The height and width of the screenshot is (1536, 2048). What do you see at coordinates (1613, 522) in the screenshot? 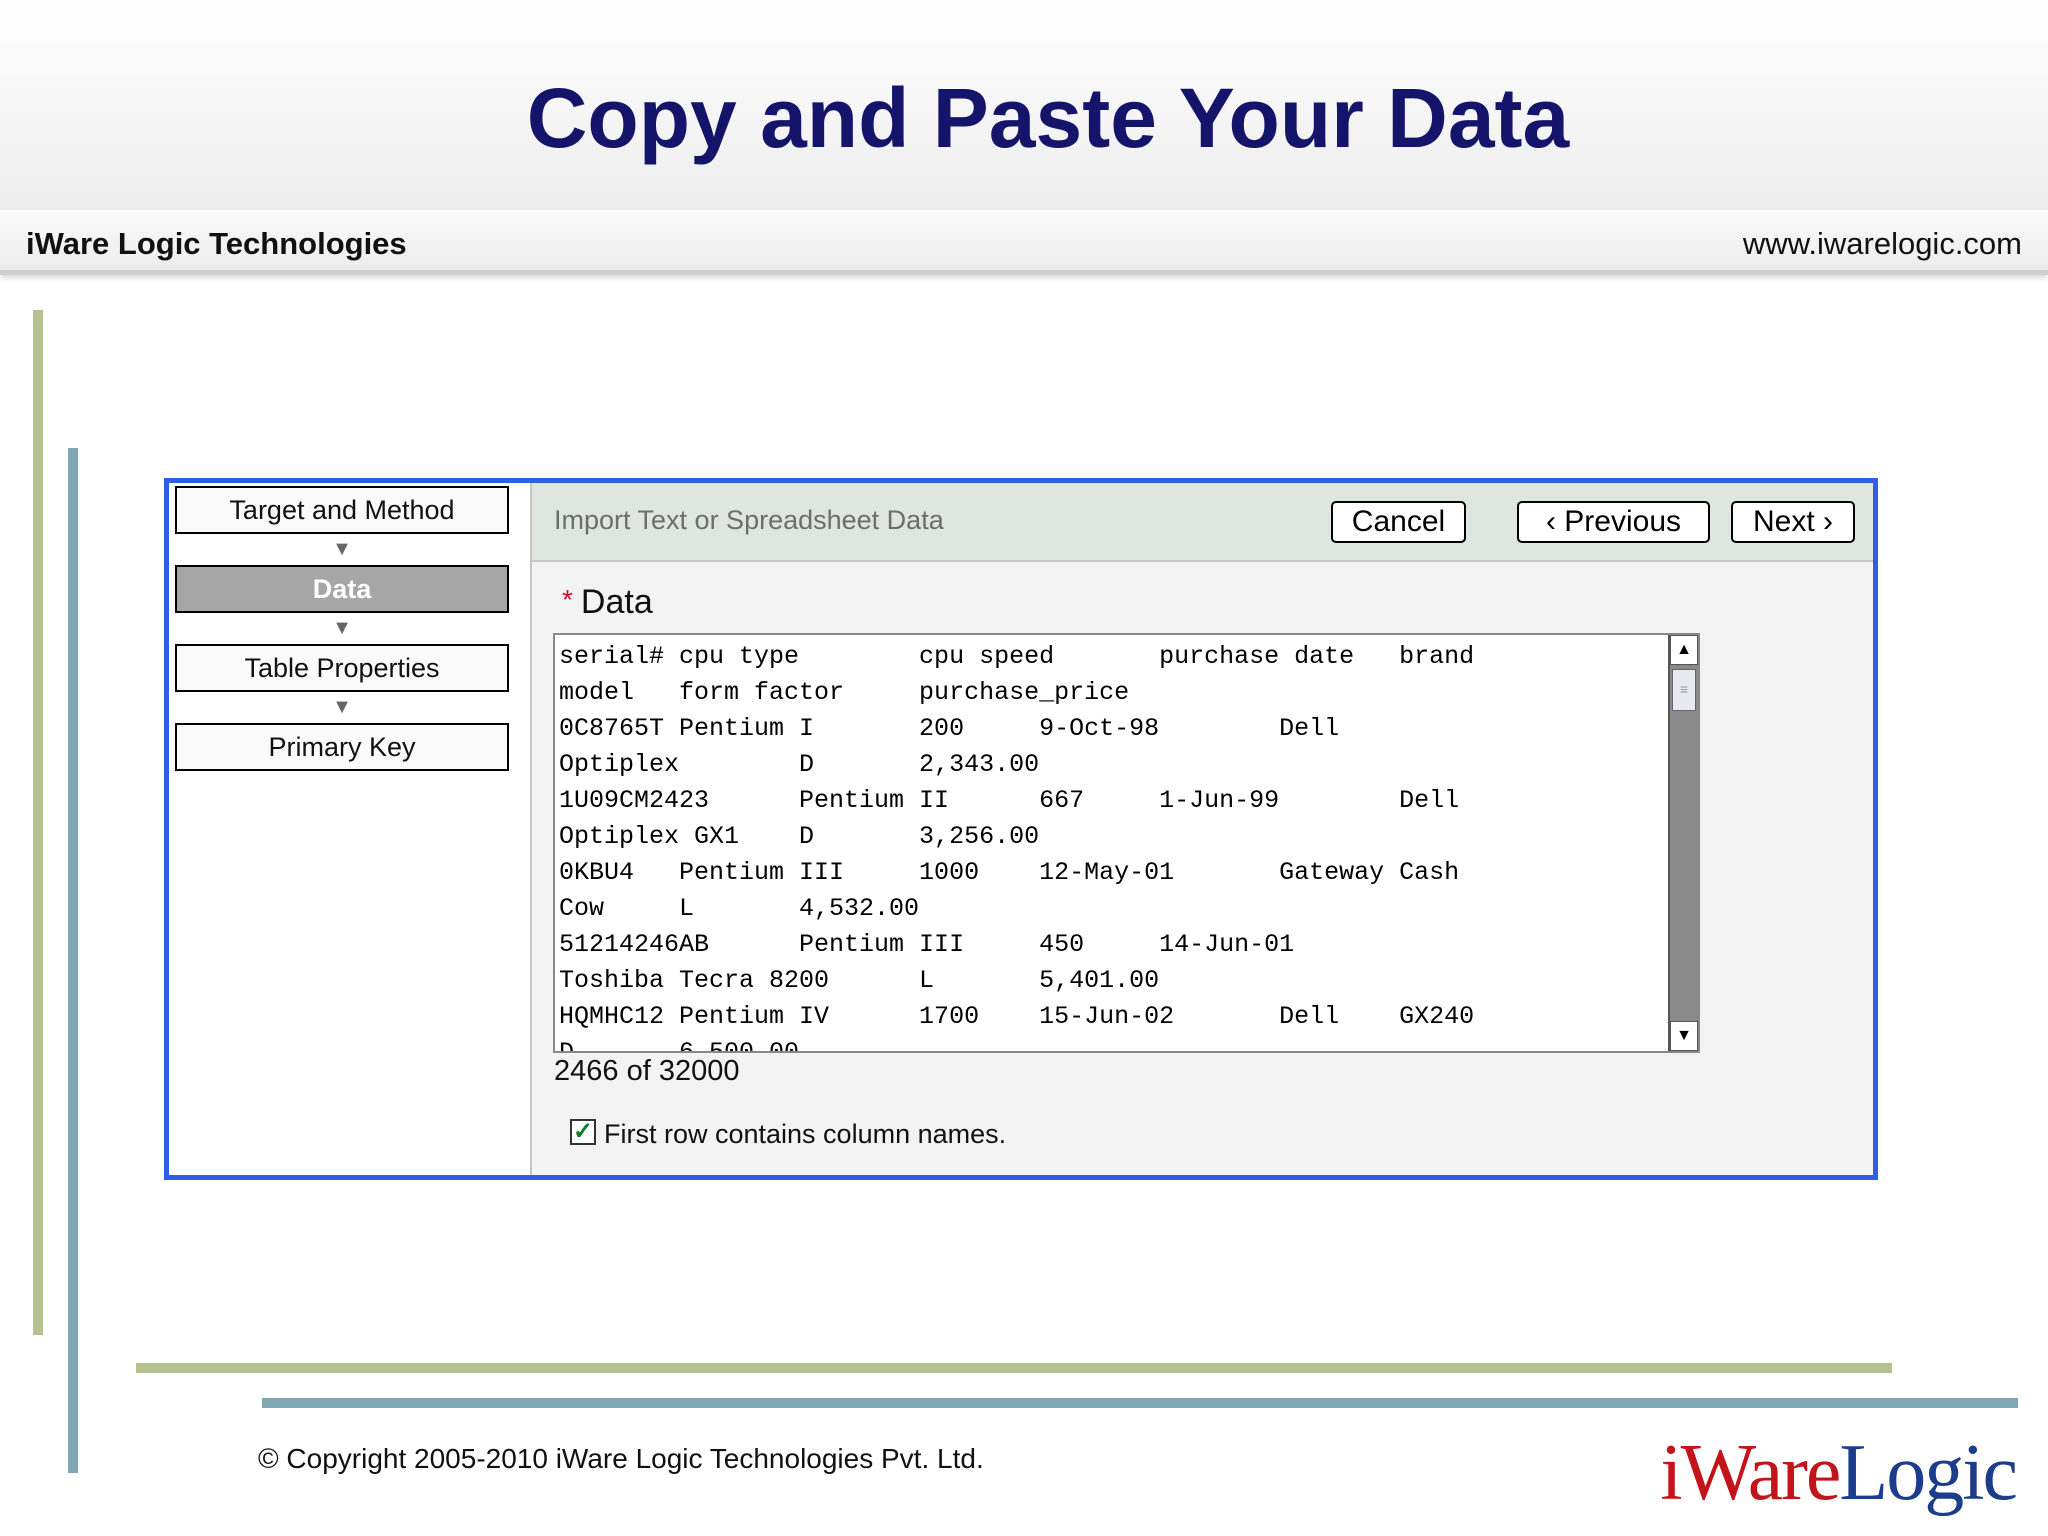
I see `previous-button: ‹ Previous` at bounding box center [1613, 522].